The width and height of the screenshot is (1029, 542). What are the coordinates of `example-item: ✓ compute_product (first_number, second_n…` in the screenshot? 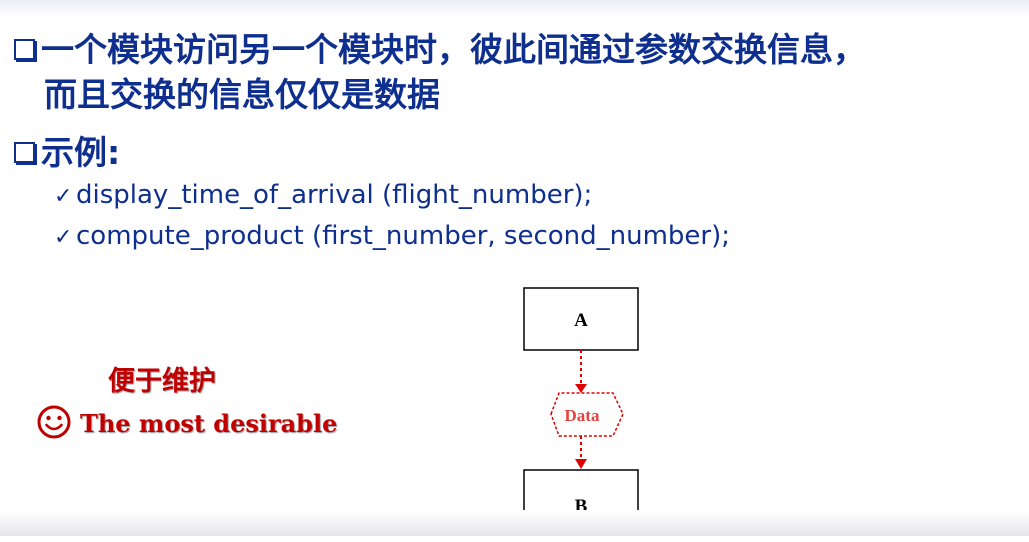 It's located at (392, 237).